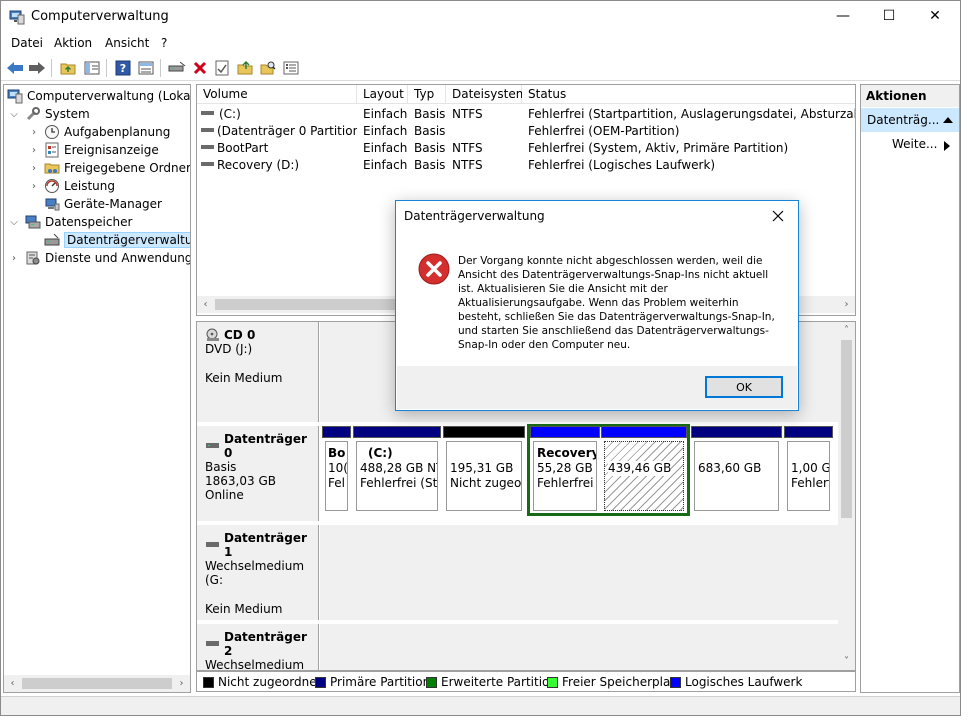 The width and height of the screenshot is (968, 722). What do you see at coordinates (79, 186) in the screenshot?
I see `tree-item-leistung: Leistung` at bounding box center [79, 186].